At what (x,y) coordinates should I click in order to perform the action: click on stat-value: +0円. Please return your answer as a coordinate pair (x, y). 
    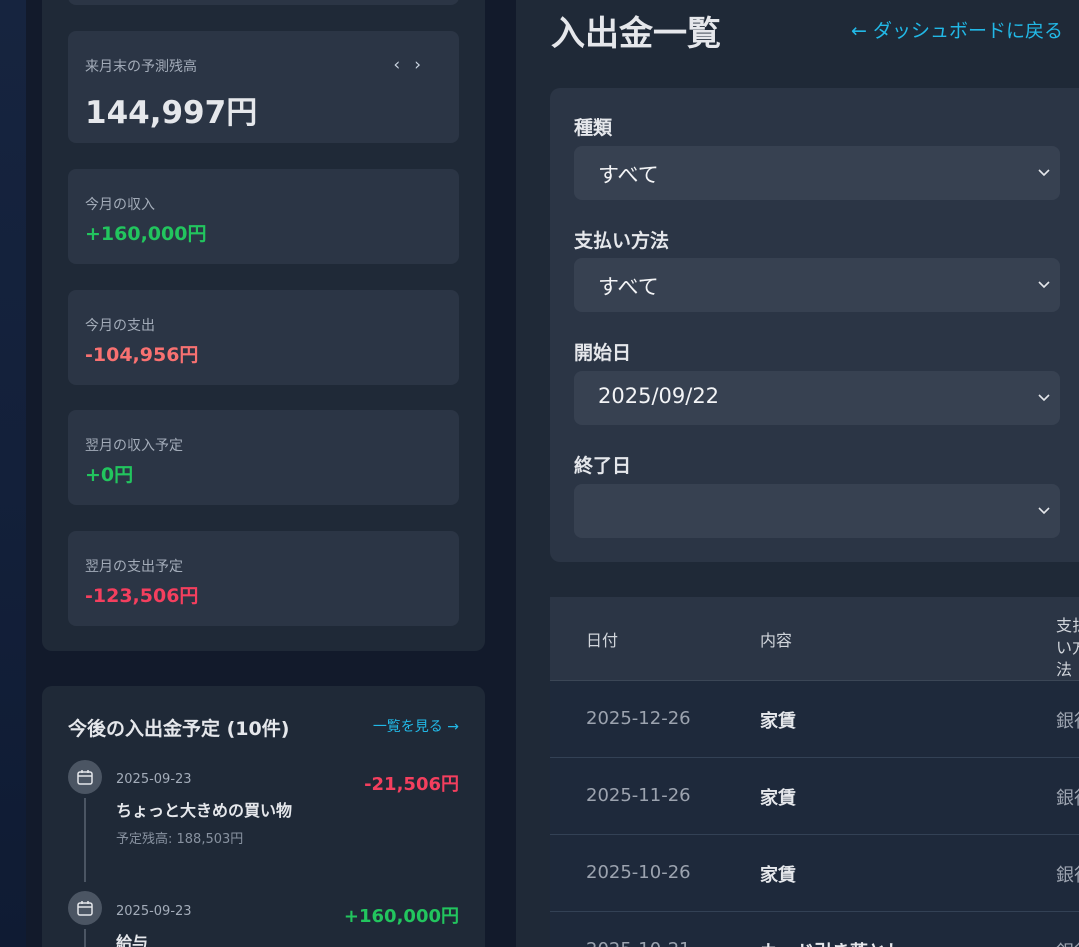
    Looking at the image, I should click on (109, 475).